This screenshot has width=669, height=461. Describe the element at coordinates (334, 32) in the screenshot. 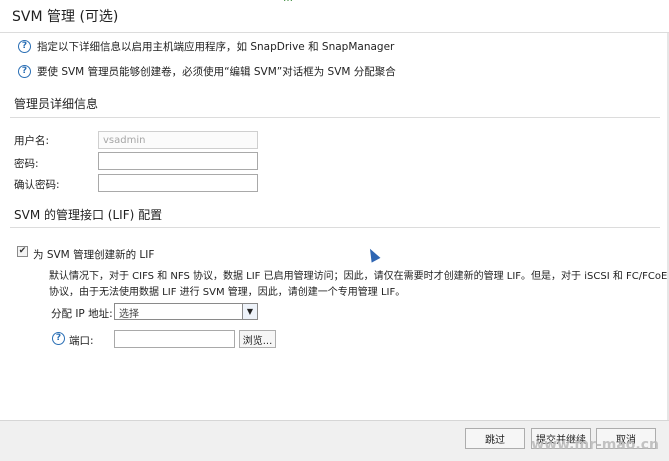

I see `title-divider` at that location.